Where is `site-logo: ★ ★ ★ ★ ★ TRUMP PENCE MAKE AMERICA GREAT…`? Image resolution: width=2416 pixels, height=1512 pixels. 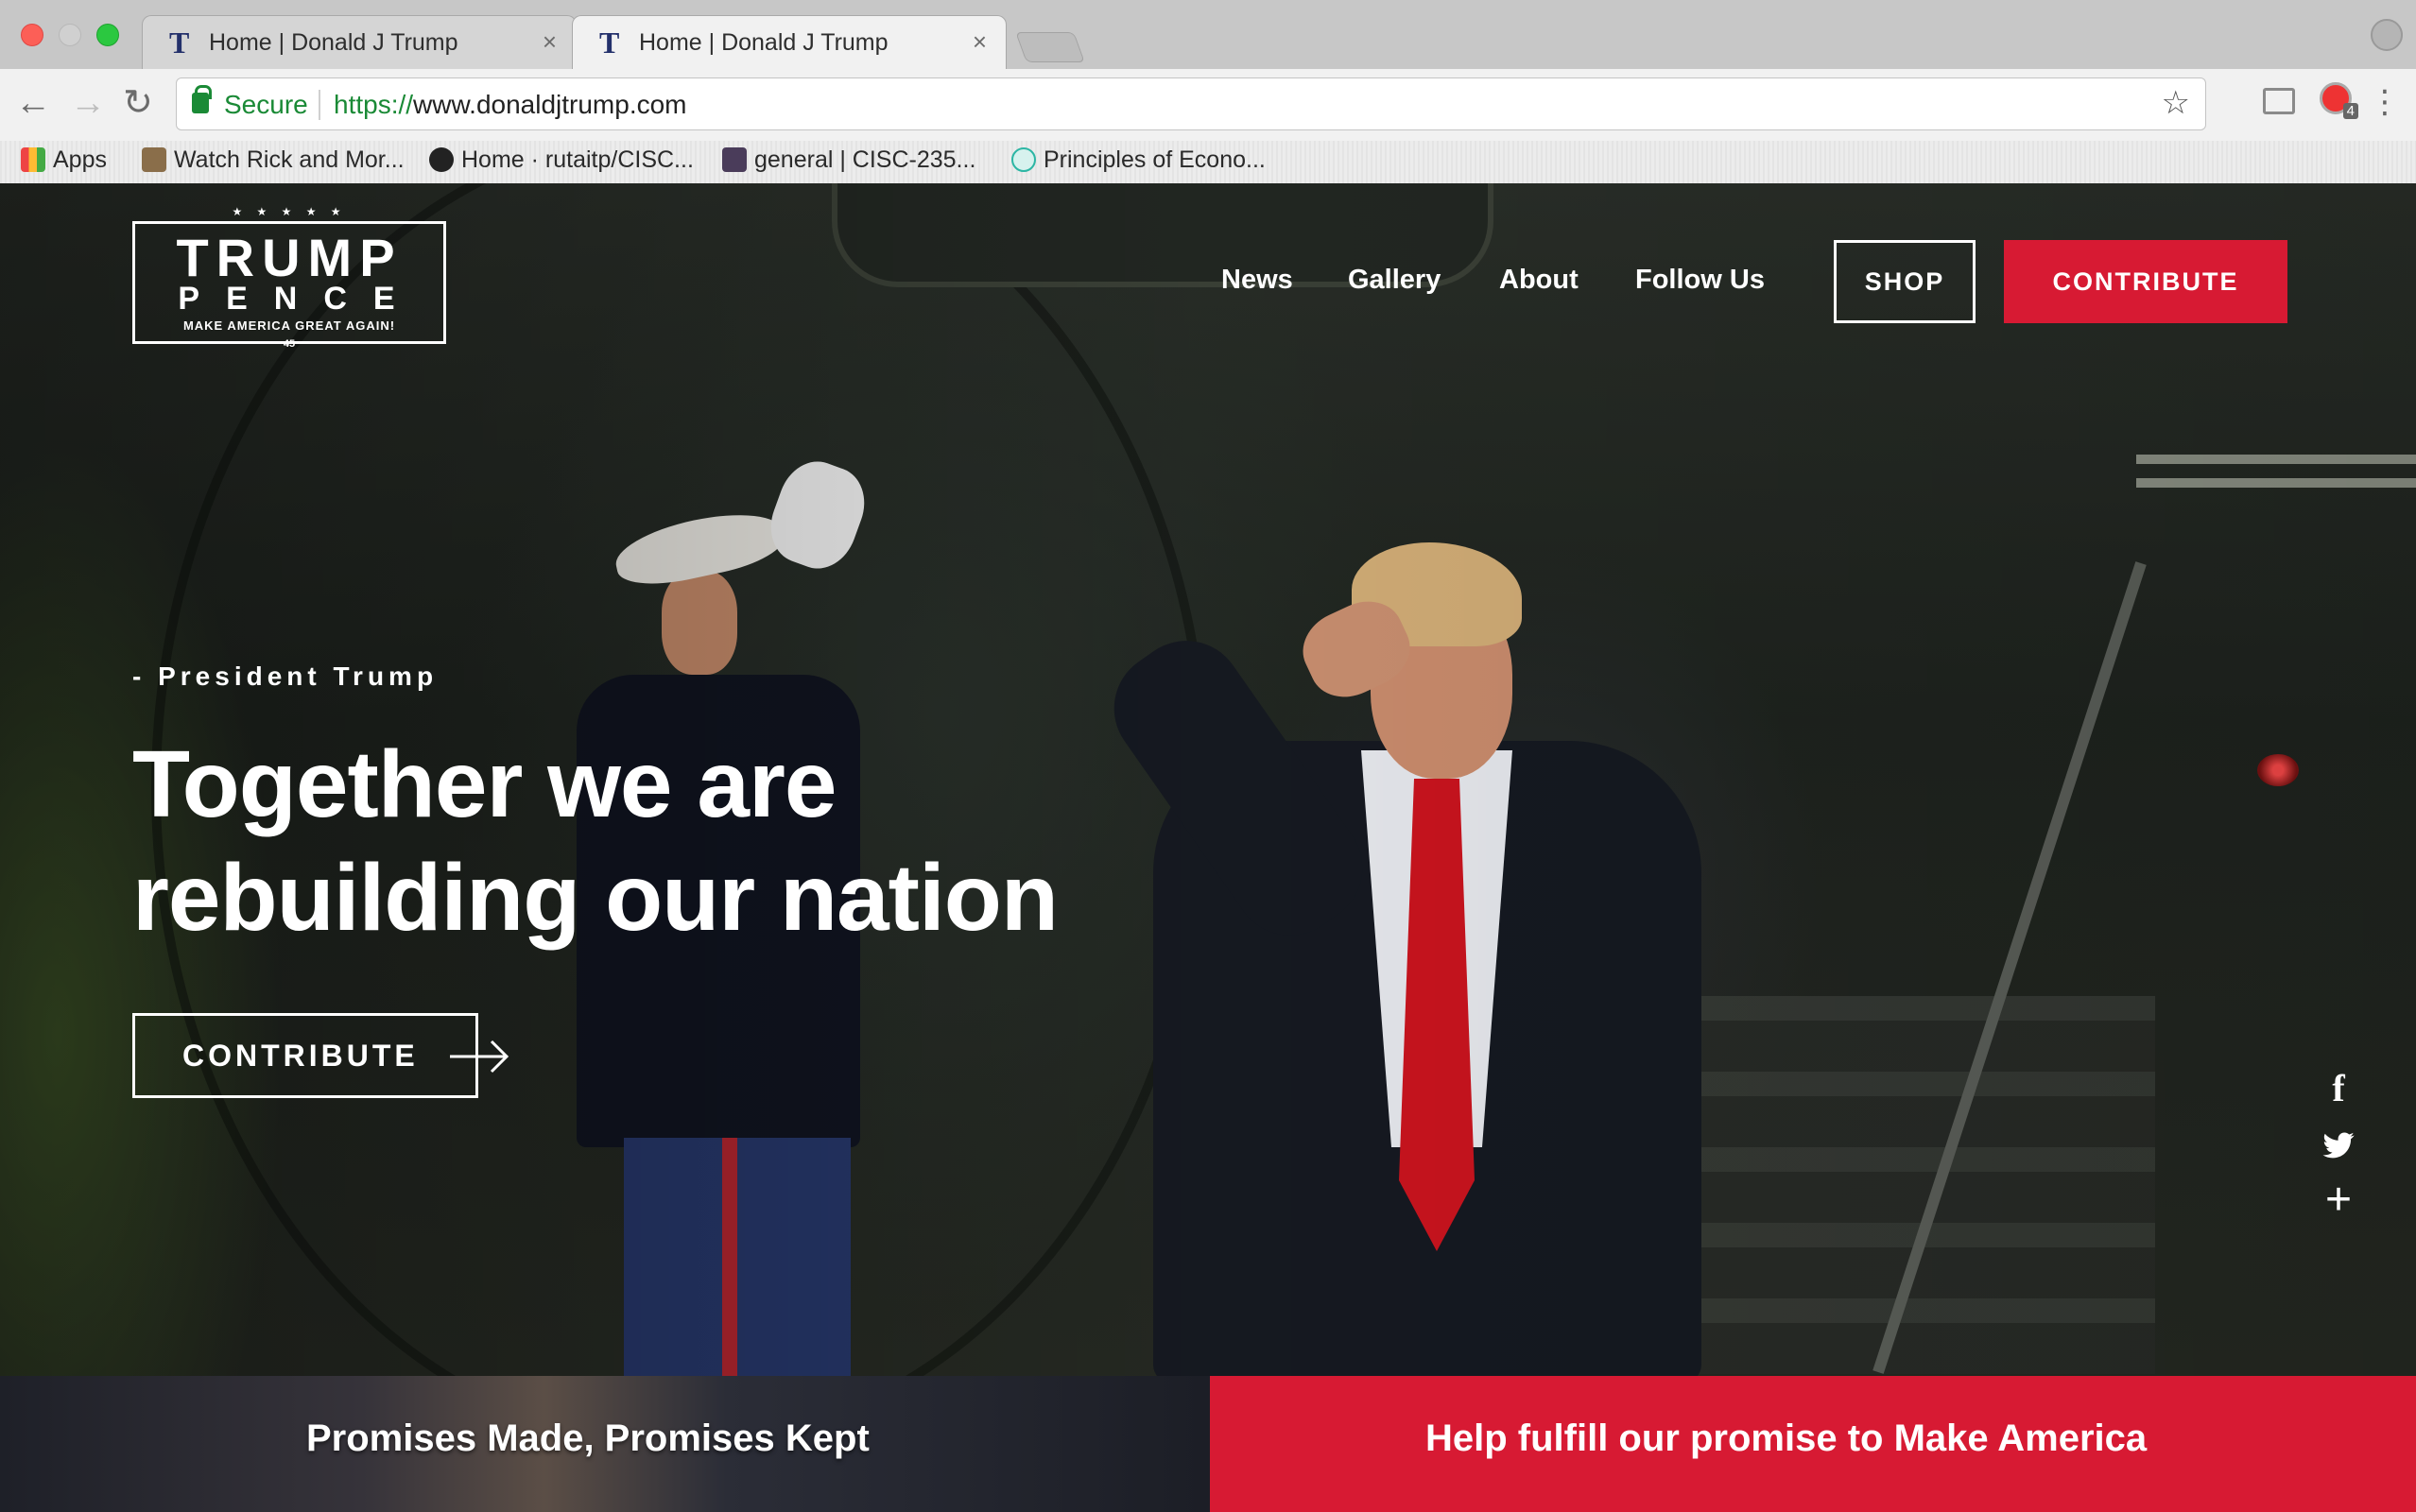
site-logo: ★ ★ ★ ★ ★ TRUMP PENCE MAKE AMERICA GREAT… is located at coordinates (289, 277).